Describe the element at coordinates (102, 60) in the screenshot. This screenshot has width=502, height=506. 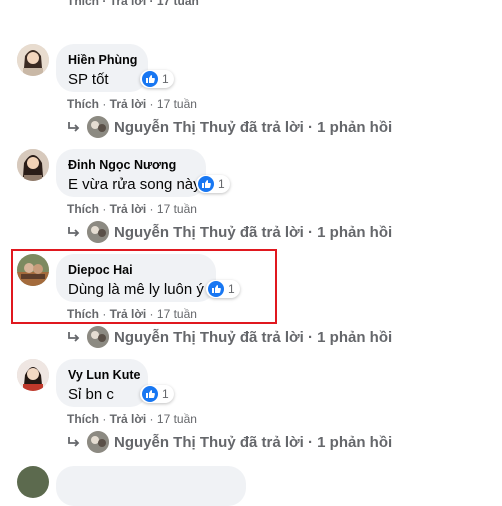
I see `comment-author: Hiền Phùng` at that location.